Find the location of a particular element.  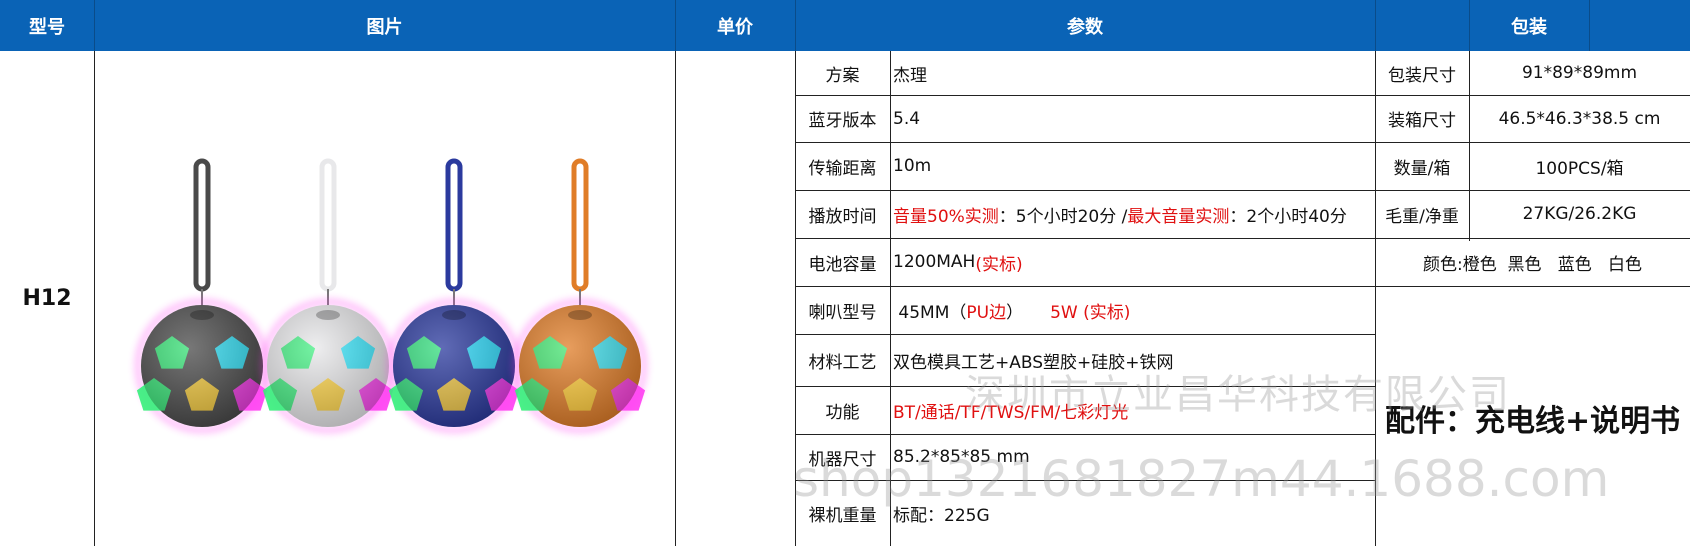

param-label: 播放时间 is located at coordinates (842, 216).